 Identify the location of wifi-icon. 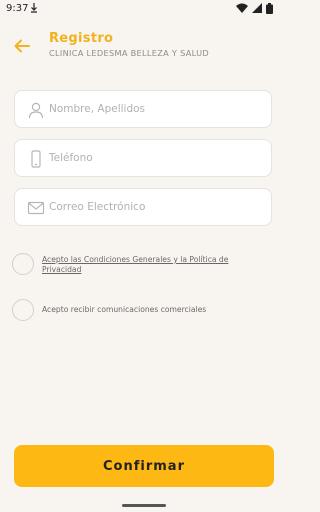
(242, 8).